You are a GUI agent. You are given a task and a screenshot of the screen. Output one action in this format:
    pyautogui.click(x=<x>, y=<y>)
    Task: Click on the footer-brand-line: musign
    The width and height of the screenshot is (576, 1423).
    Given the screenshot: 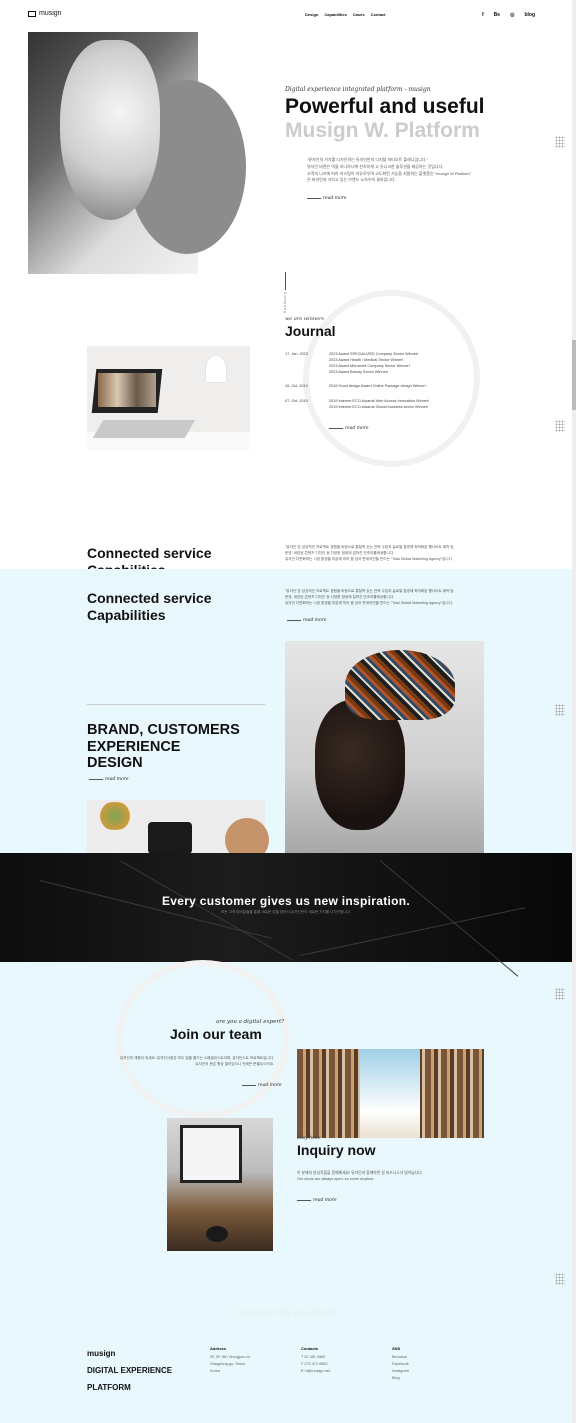 What is the action you would take?
    pyautogui.click(x=101, y=1353)
    